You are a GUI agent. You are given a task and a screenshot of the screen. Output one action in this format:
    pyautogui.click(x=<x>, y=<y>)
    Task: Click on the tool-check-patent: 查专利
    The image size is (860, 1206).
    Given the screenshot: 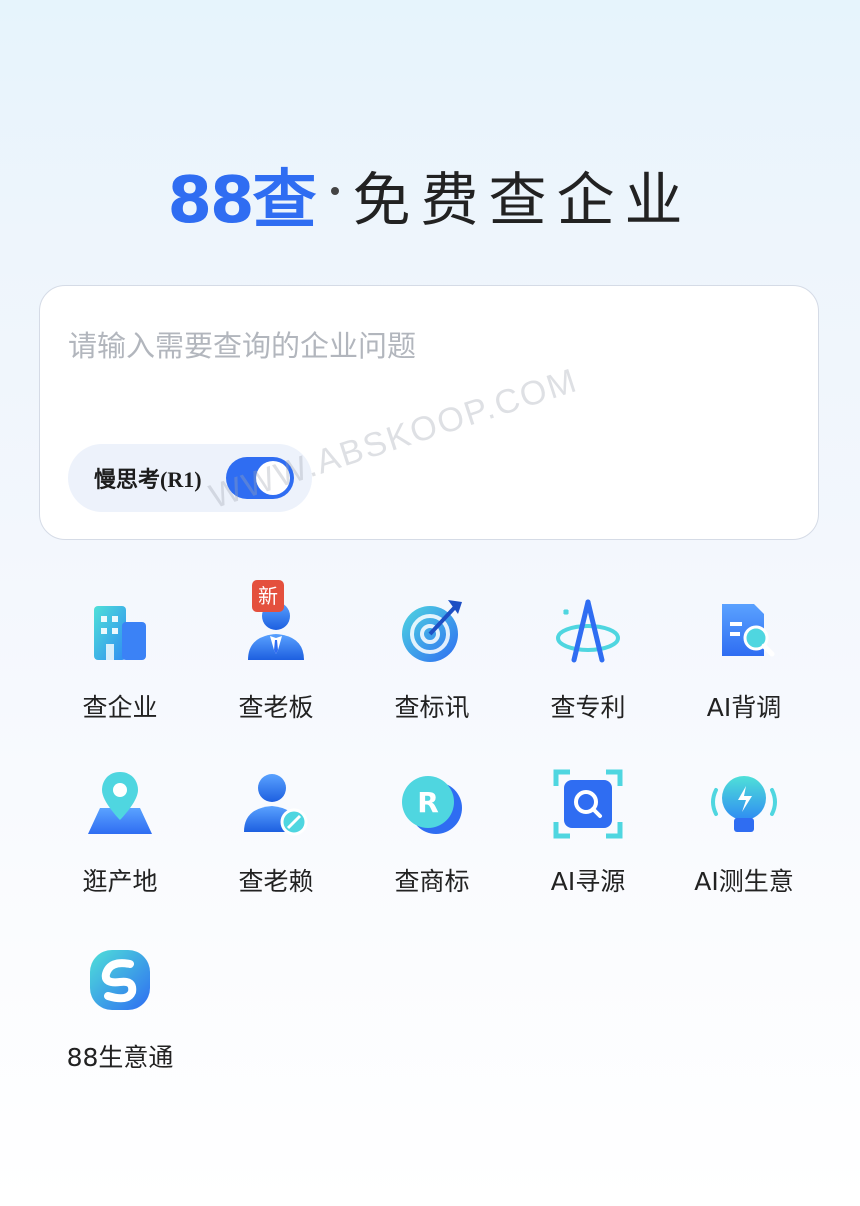 What is the action you would take?
    pyautogui.click(x=588, y=675)
    